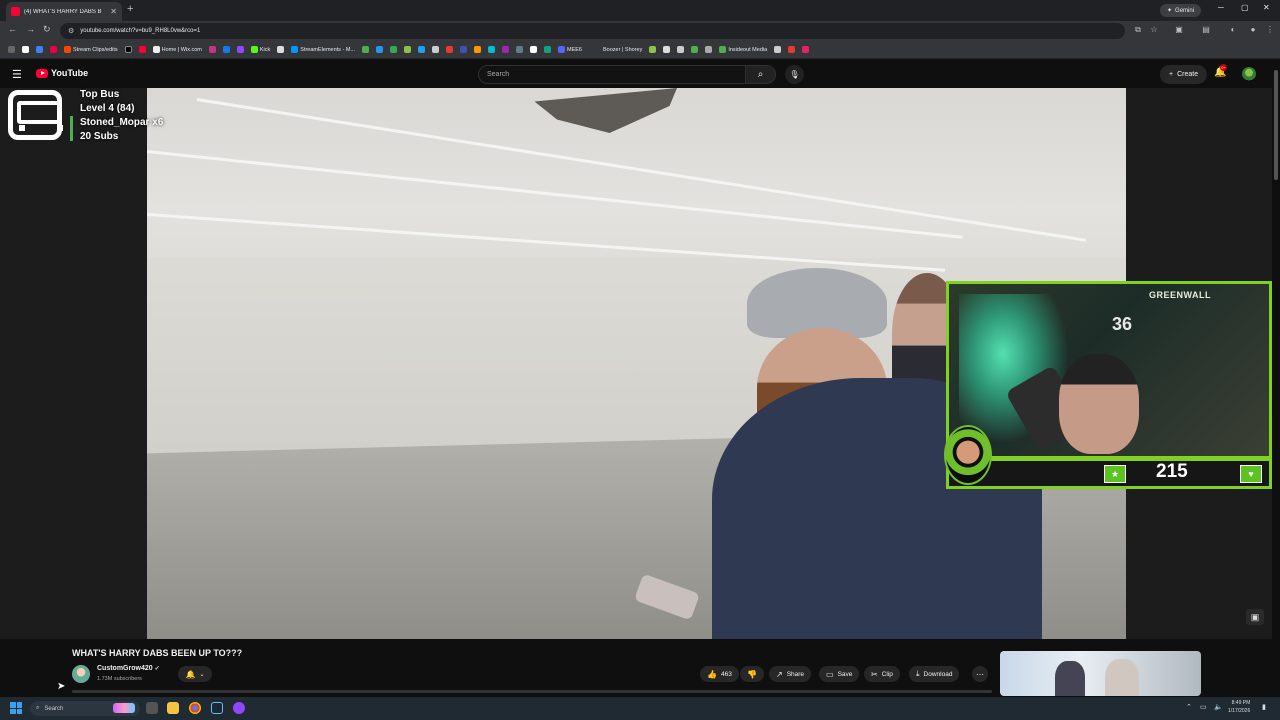 Image resolution: width=1280 pixels, height=720 pixels. I want to click on install-icon: ⧉, so click(1138, 30).